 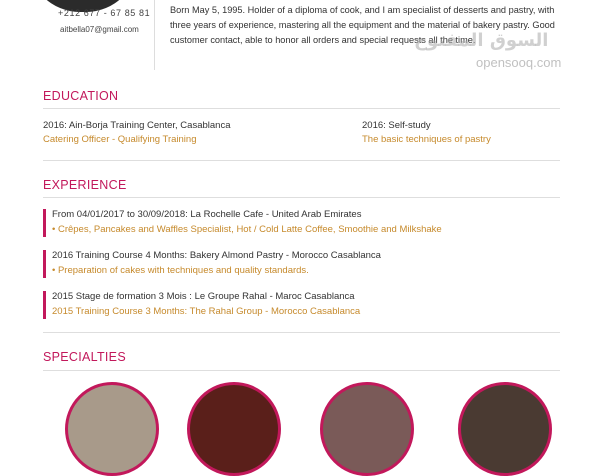 What do you see at coordinates (99, 29) in the screenshot?
I see `email-address: aitbella07@gmail.com` at bounding box center [99, 29].